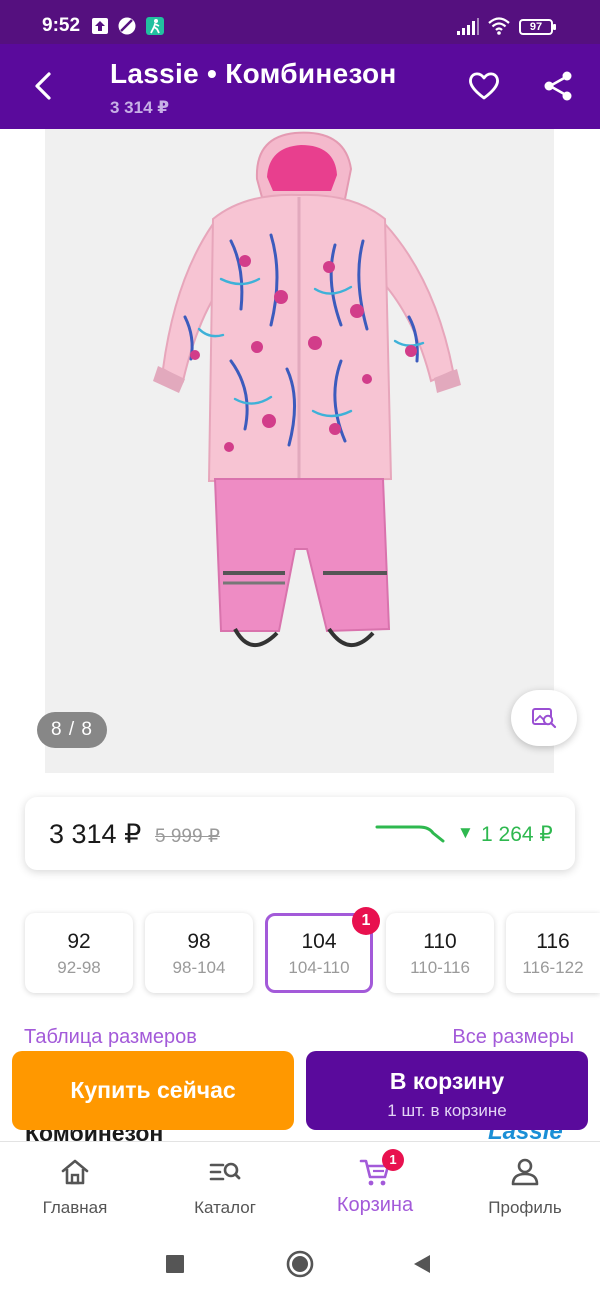 The width and height of the screenshot is (600, 1299). Describe the element at coordinates (410, 834) in the screenshot. I see `price-trend-chart` at that location.